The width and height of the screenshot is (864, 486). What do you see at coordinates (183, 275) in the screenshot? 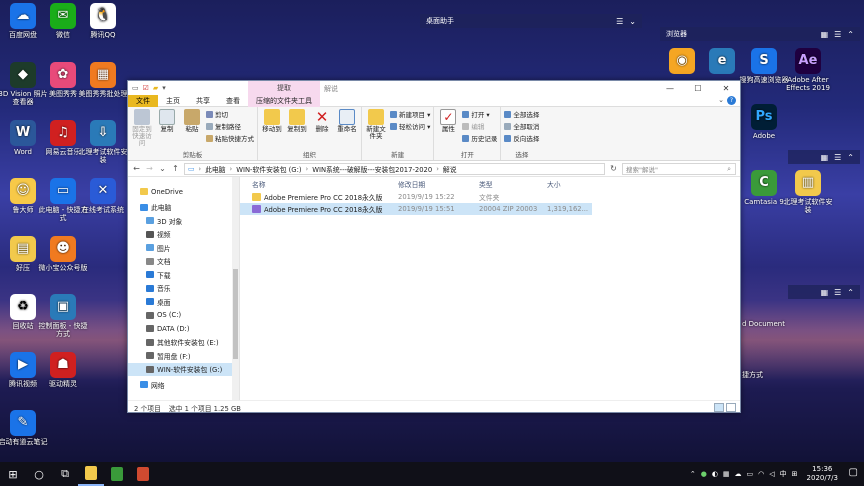
I see `nav-item: 下载` at bounding box center [183, 275].